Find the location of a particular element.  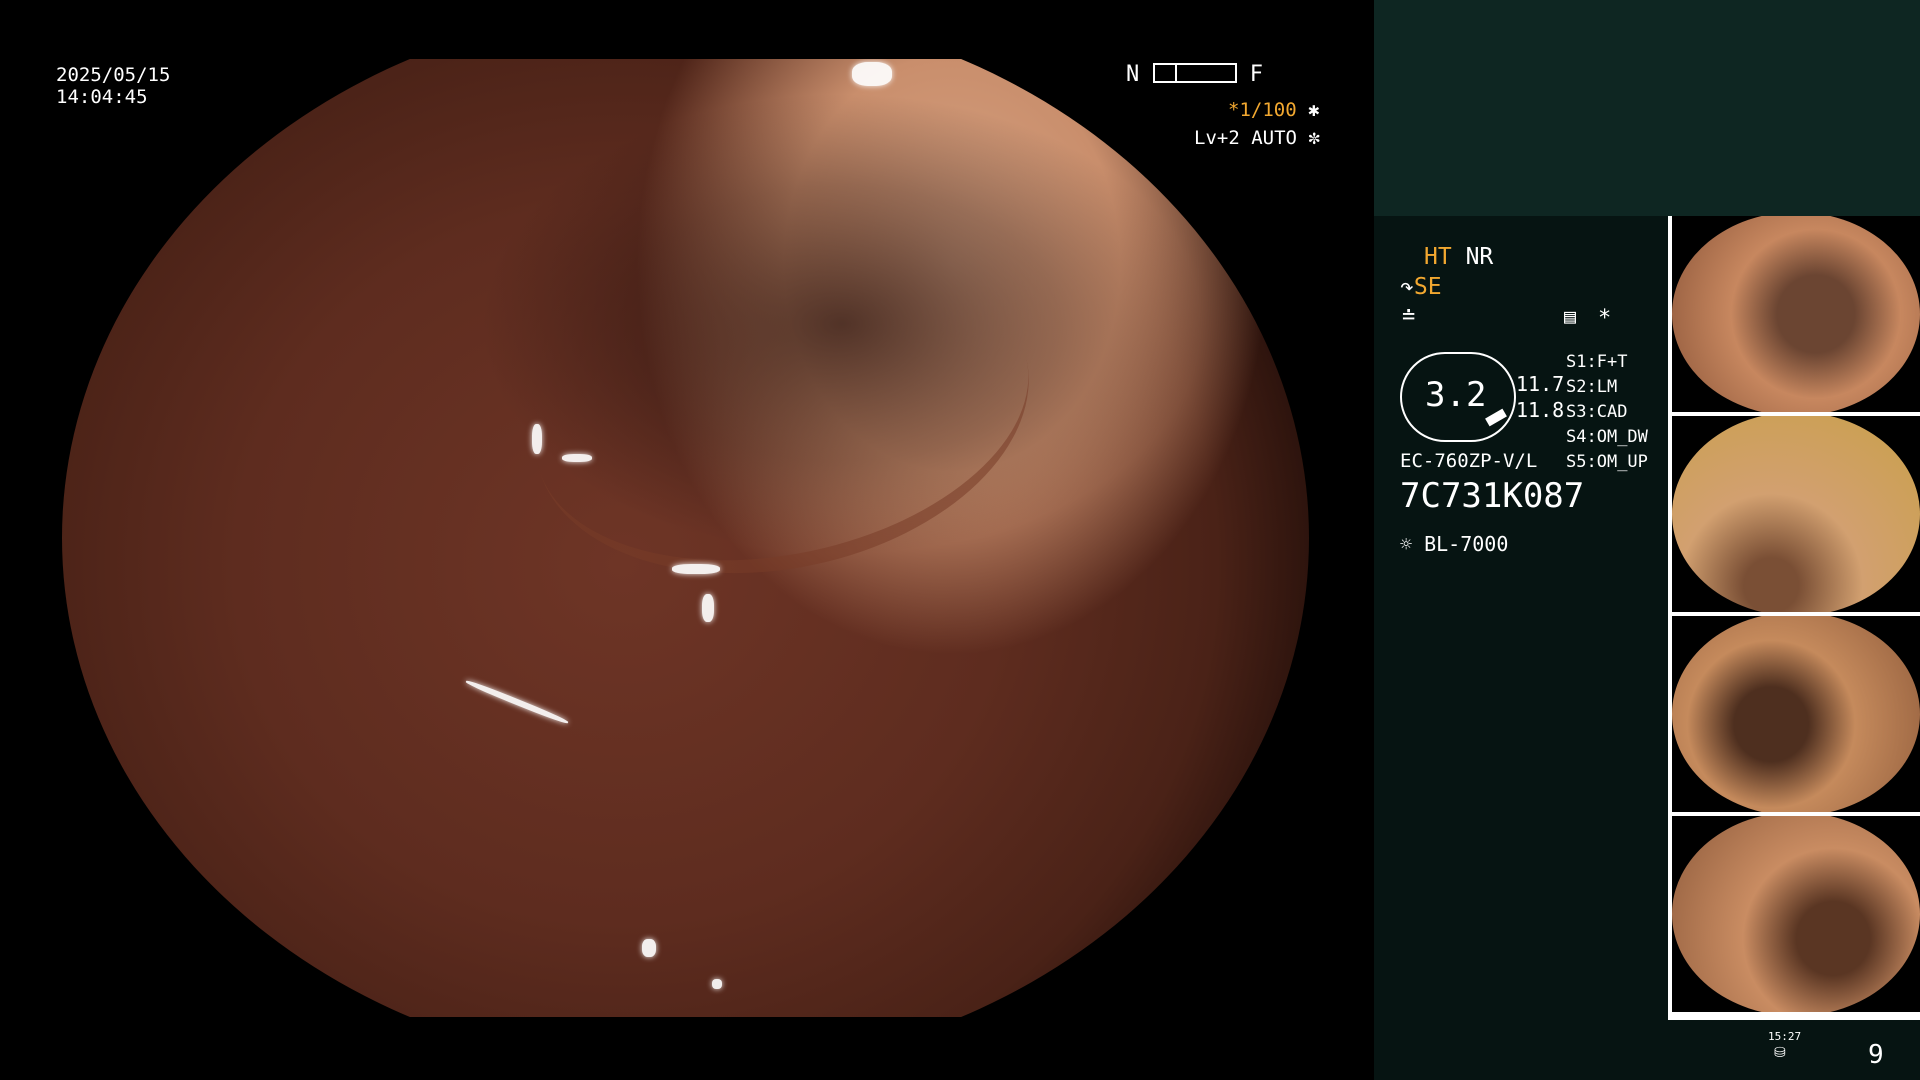

focus-far-label: F is located at coordinates (1256, 74).